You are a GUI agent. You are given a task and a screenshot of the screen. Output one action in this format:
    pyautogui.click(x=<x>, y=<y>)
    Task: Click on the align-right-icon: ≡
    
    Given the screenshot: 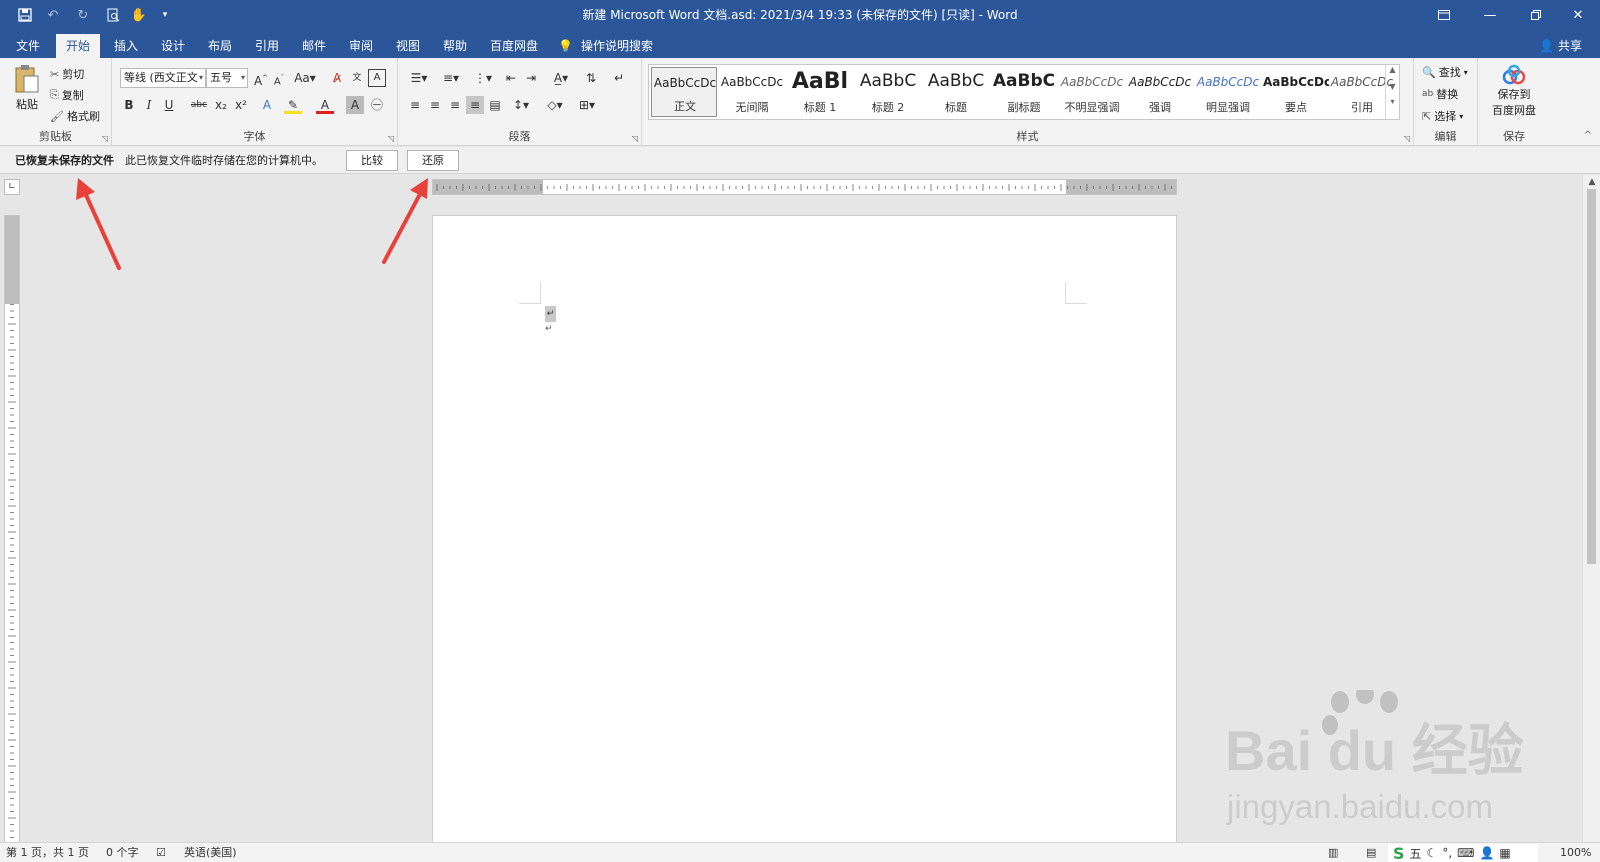 What is the action you would take?
    pyautogui.click(x=455, y=105)
    